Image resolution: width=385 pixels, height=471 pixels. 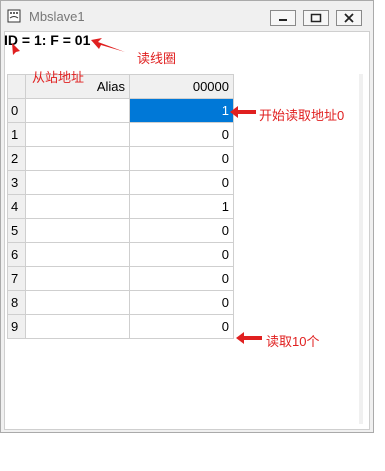 I want to click on row-header: 8, so click(x=16, y=302).